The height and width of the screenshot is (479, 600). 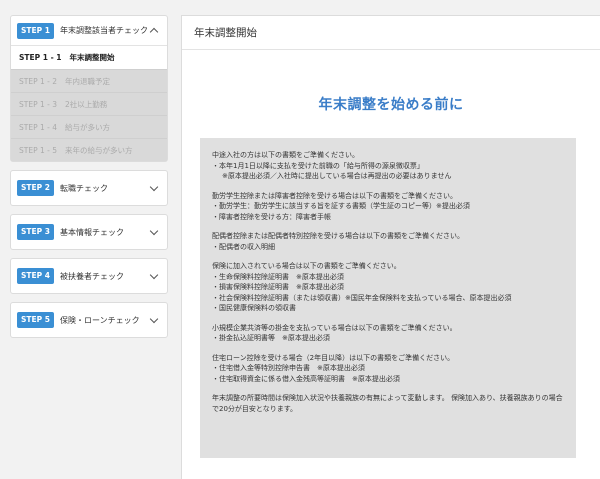 I want to click on step-header-5: STEP 5 保険・ローンチェック, so click(x=89, y=320).